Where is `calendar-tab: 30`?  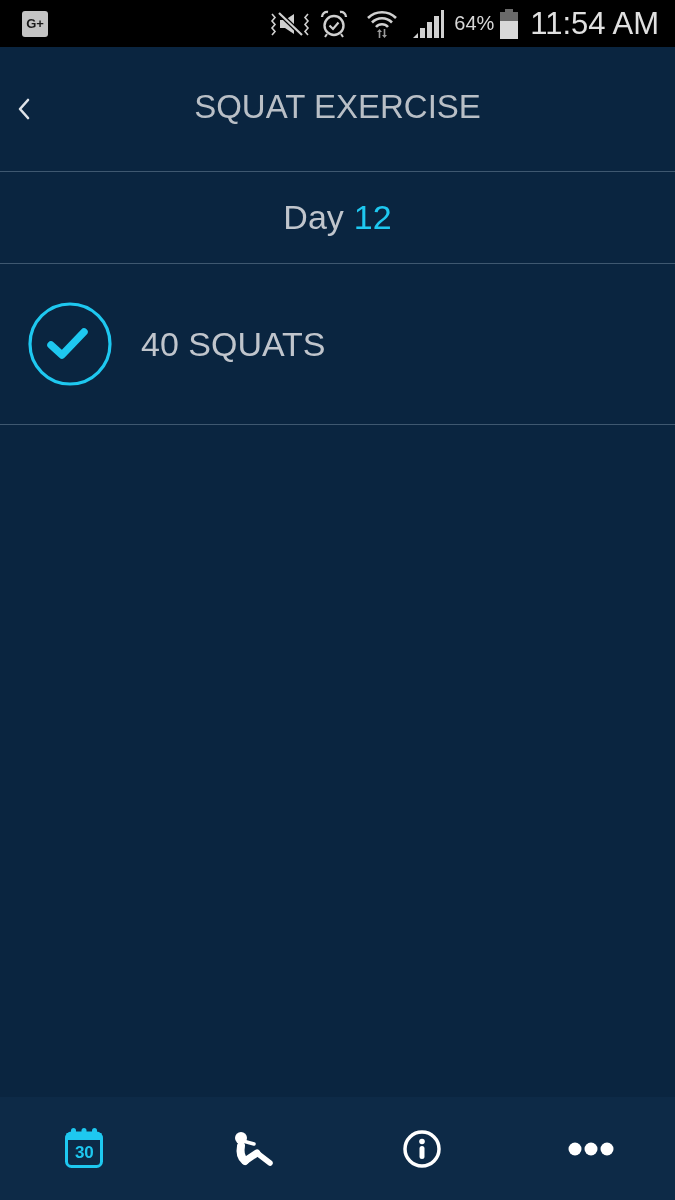 calendar-tab: 30 is located at coordinates (84, 1148).